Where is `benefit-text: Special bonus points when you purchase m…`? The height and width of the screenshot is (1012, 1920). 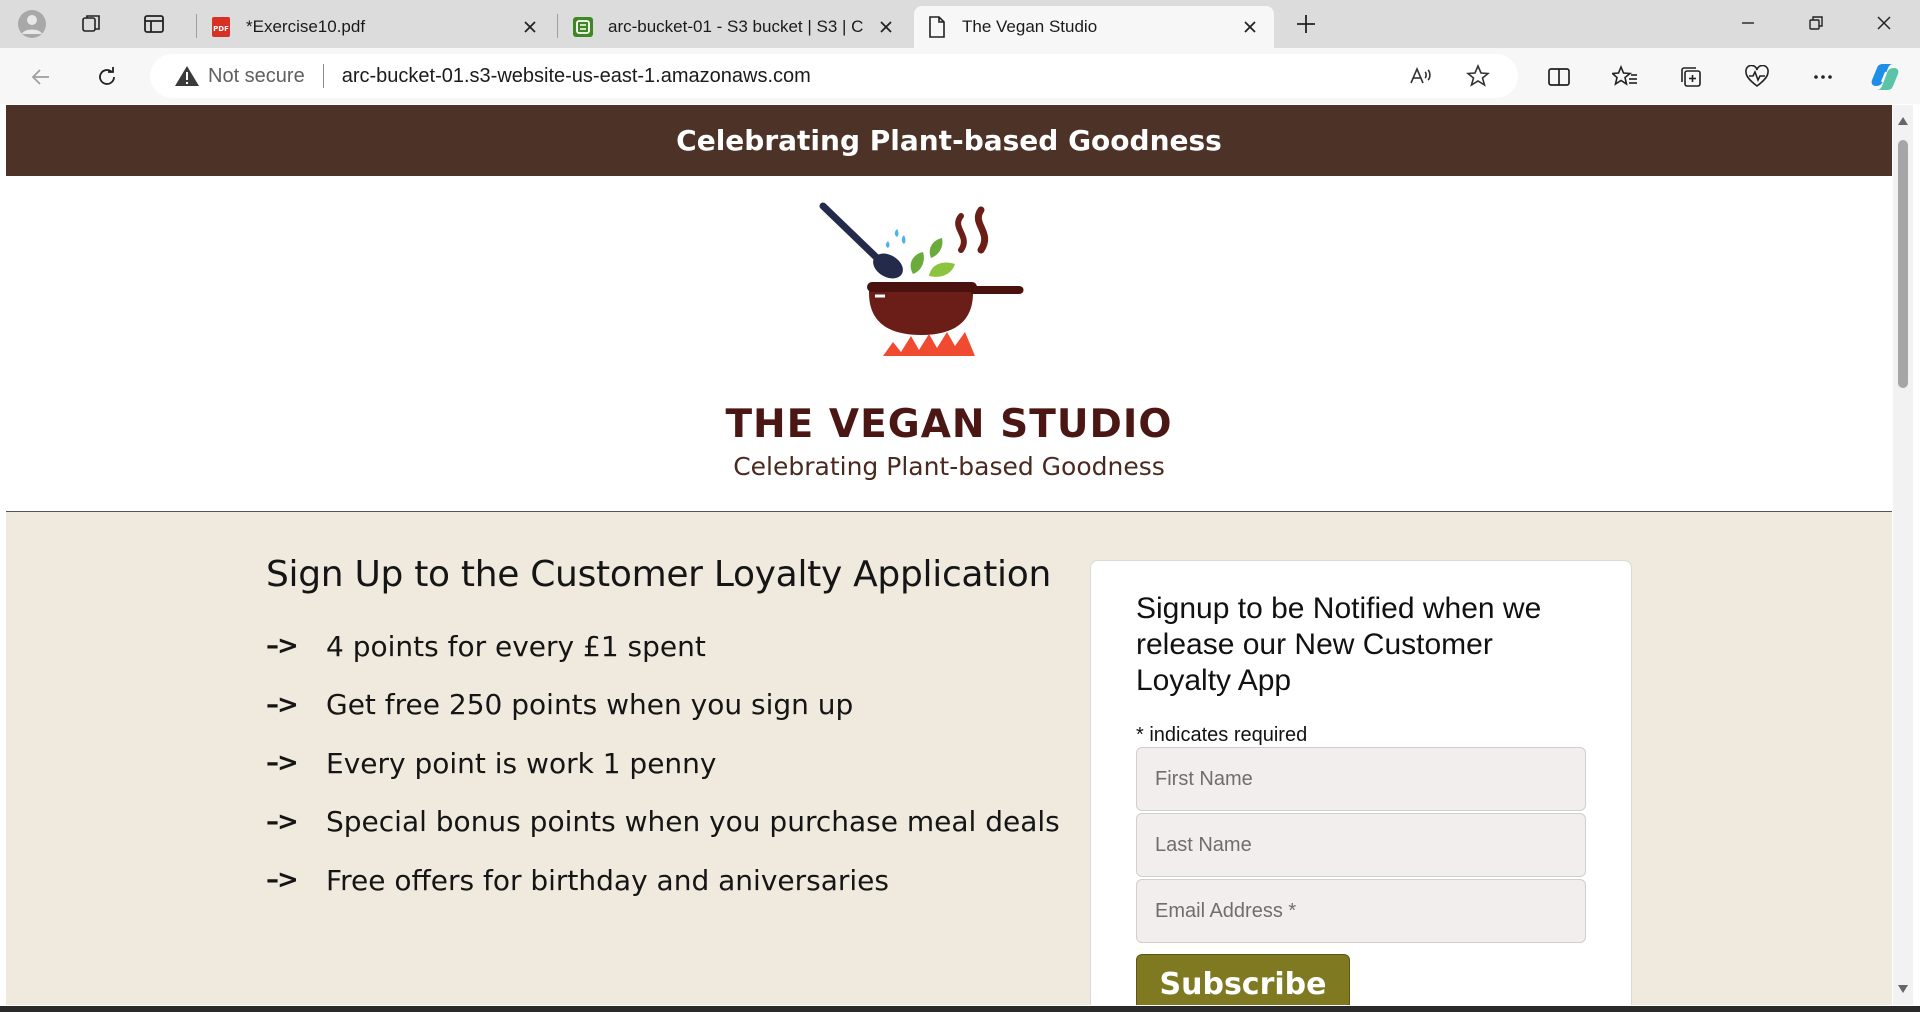 benefit-text: Special bonus points when you purchase m… is located at coordinates (693, 822).